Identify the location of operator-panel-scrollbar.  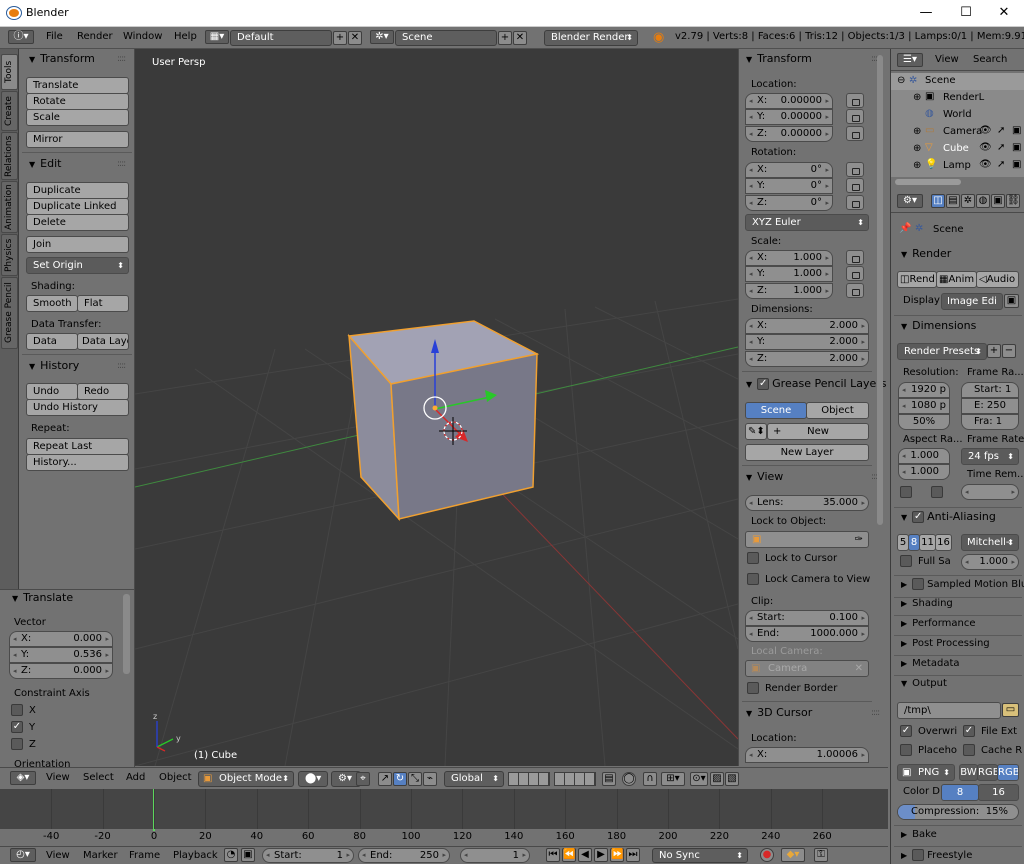
(126, 634).